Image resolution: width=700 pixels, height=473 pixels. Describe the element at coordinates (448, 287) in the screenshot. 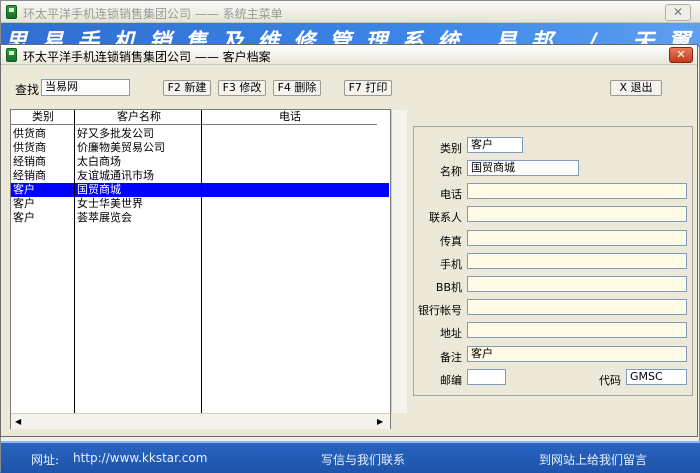

I see `pager-label: BB机` at that location.